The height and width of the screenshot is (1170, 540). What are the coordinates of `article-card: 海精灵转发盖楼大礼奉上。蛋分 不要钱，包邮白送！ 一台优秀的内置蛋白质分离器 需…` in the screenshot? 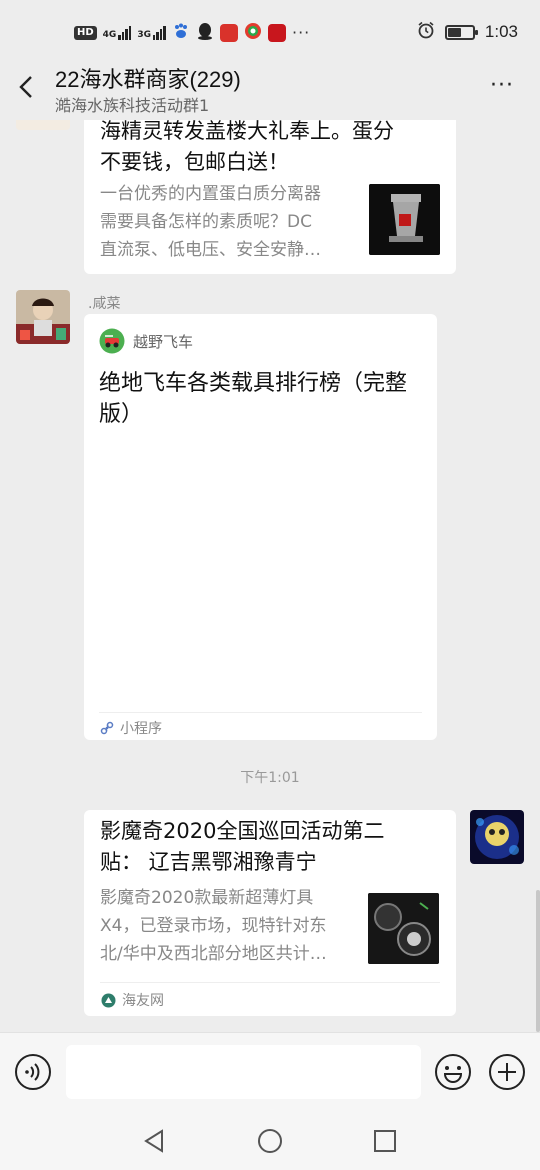 It's located at (270, 197).